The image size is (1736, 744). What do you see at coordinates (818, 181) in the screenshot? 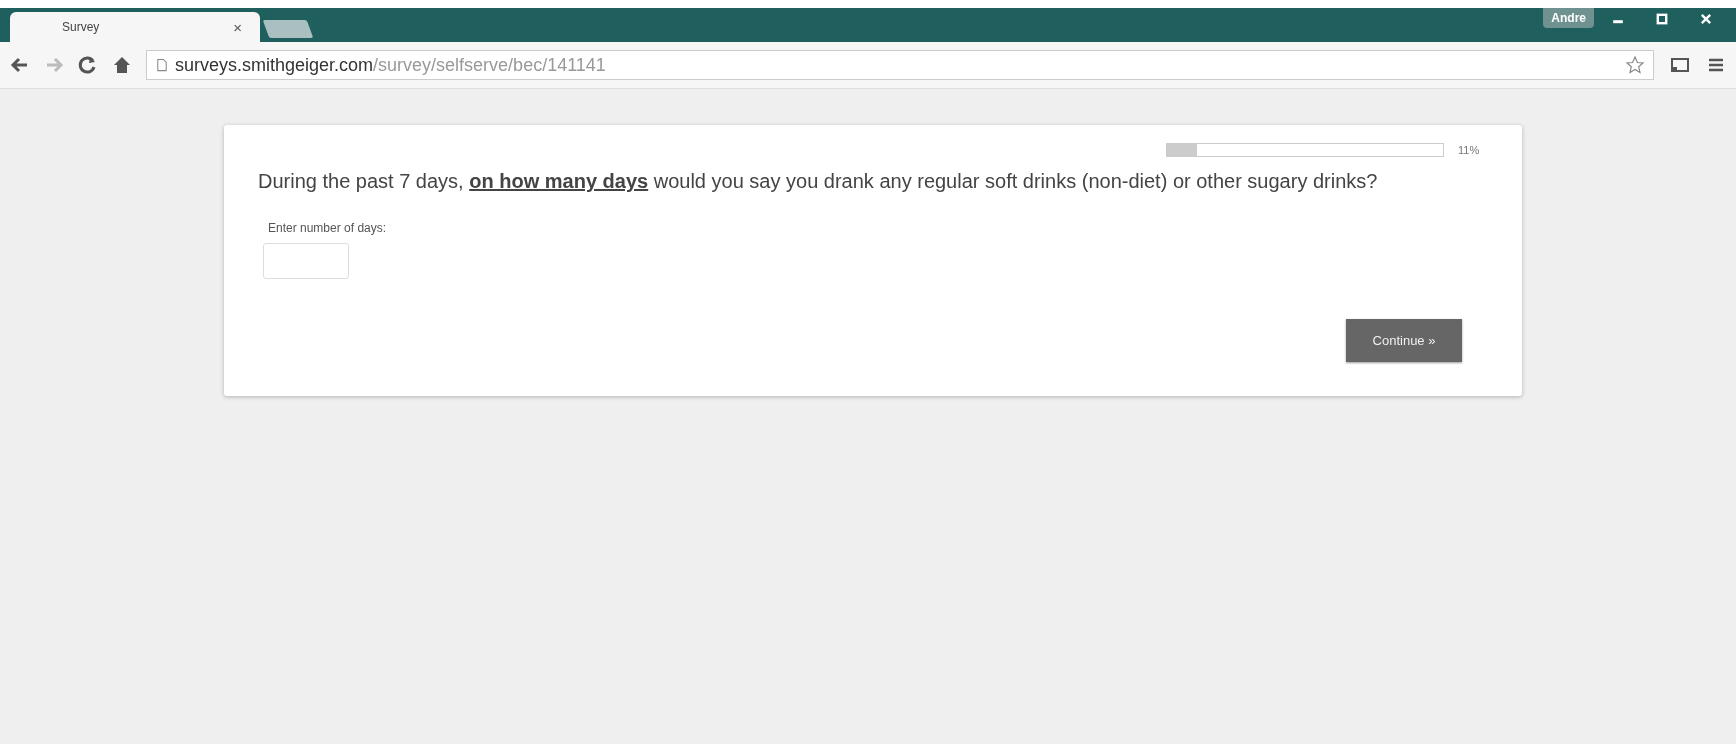
I see `question-text: During the past 7 days, on how many days would you say you drank any regular soft drinks (non-diet) or other sugary drinks?` at bounding box center [818, 181].